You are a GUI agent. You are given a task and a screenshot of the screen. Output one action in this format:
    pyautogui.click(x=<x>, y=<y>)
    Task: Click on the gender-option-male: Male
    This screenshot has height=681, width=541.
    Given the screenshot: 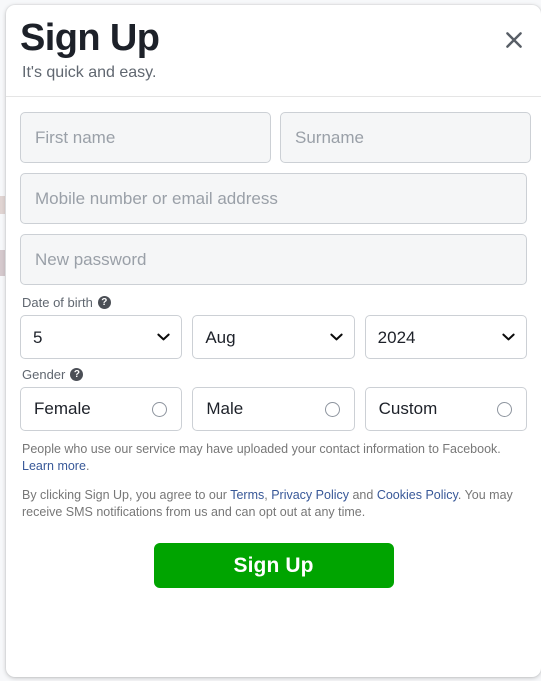 What is the action you would take?
    pyautogui.click(x=273, y=409)
    